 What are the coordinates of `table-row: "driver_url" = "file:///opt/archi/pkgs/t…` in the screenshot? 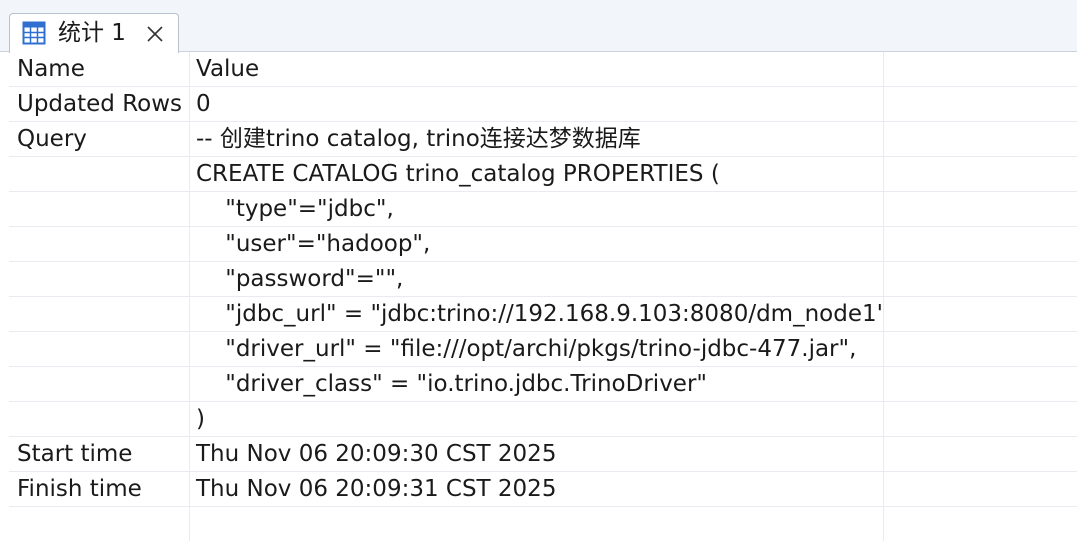 It's located at (543, 349).